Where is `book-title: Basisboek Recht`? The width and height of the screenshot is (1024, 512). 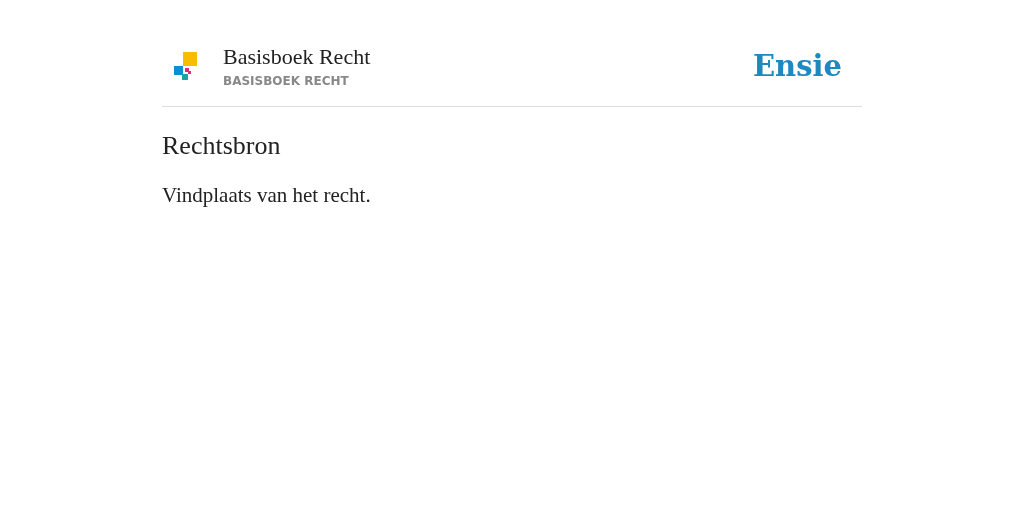 book-title: Basisboek Recht is located at coordinates (297, 57).